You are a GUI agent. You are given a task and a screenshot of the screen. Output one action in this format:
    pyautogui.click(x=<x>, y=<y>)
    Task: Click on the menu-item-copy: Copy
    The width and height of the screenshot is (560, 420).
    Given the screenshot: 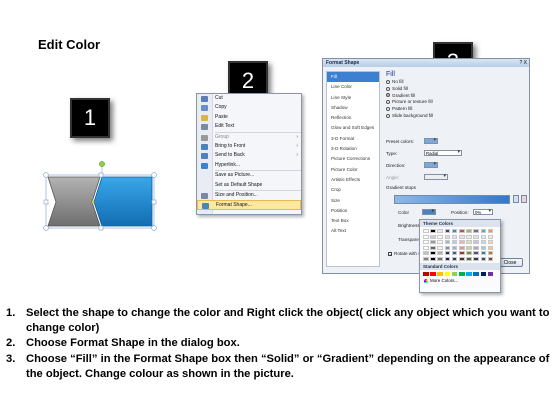 What is the action you would take?
    pyautogui.click(x=249, y=107)
    